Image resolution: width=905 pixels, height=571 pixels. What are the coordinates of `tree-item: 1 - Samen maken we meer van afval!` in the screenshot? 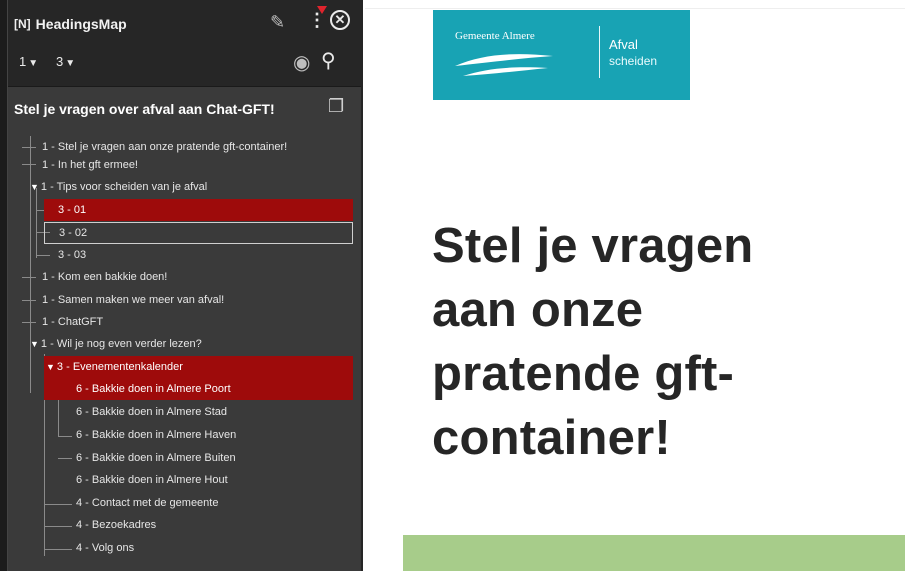 It's located at (133, 300).